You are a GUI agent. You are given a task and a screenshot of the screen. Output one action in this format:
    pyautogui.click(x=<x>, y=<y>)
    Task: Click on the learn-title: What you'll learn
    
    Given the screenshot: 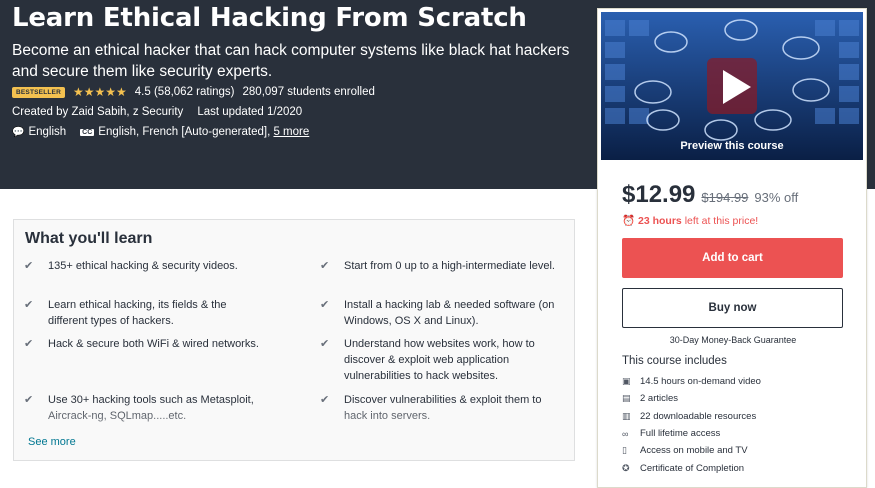 What is the action you would take?
    pyautogui.click(x=89, y=238)
    